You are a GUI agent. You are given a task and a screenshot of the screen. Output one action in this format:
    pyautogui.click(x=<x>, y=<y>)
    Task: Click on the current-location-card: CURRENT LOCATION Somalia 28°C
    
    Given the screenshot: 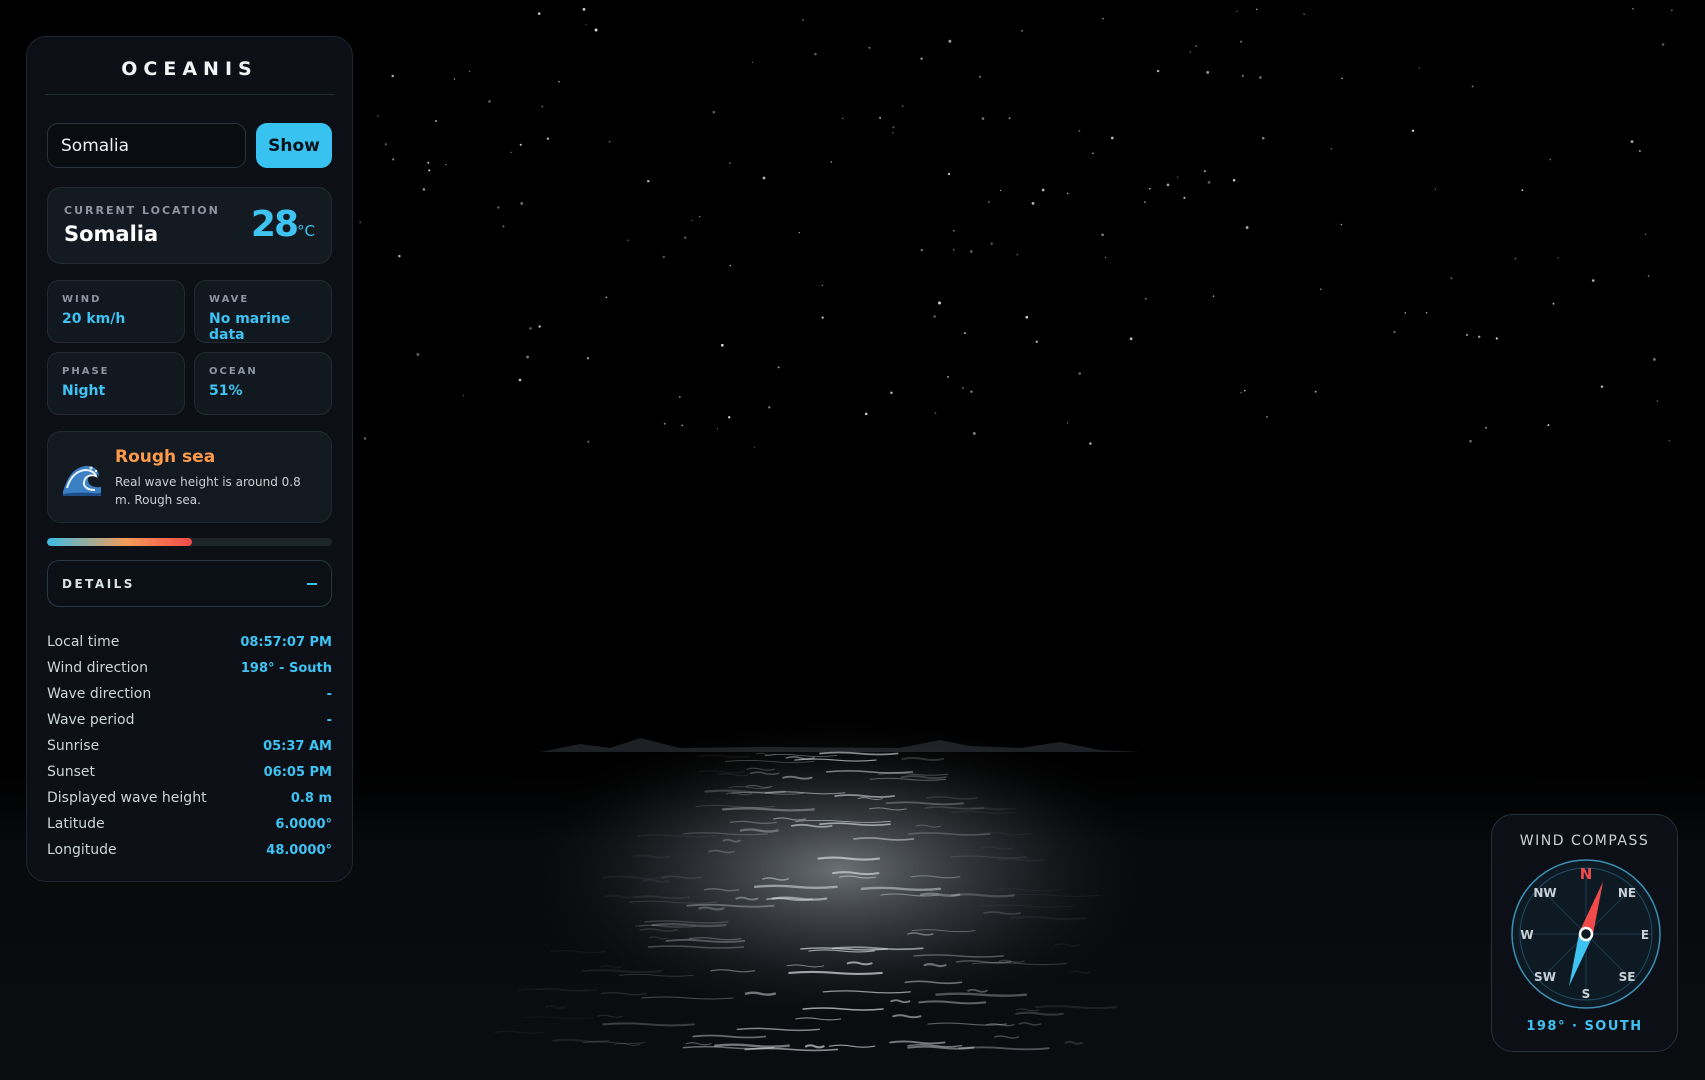 What is the action you would take?
    pyautogui.click(x=189, y=225)
    